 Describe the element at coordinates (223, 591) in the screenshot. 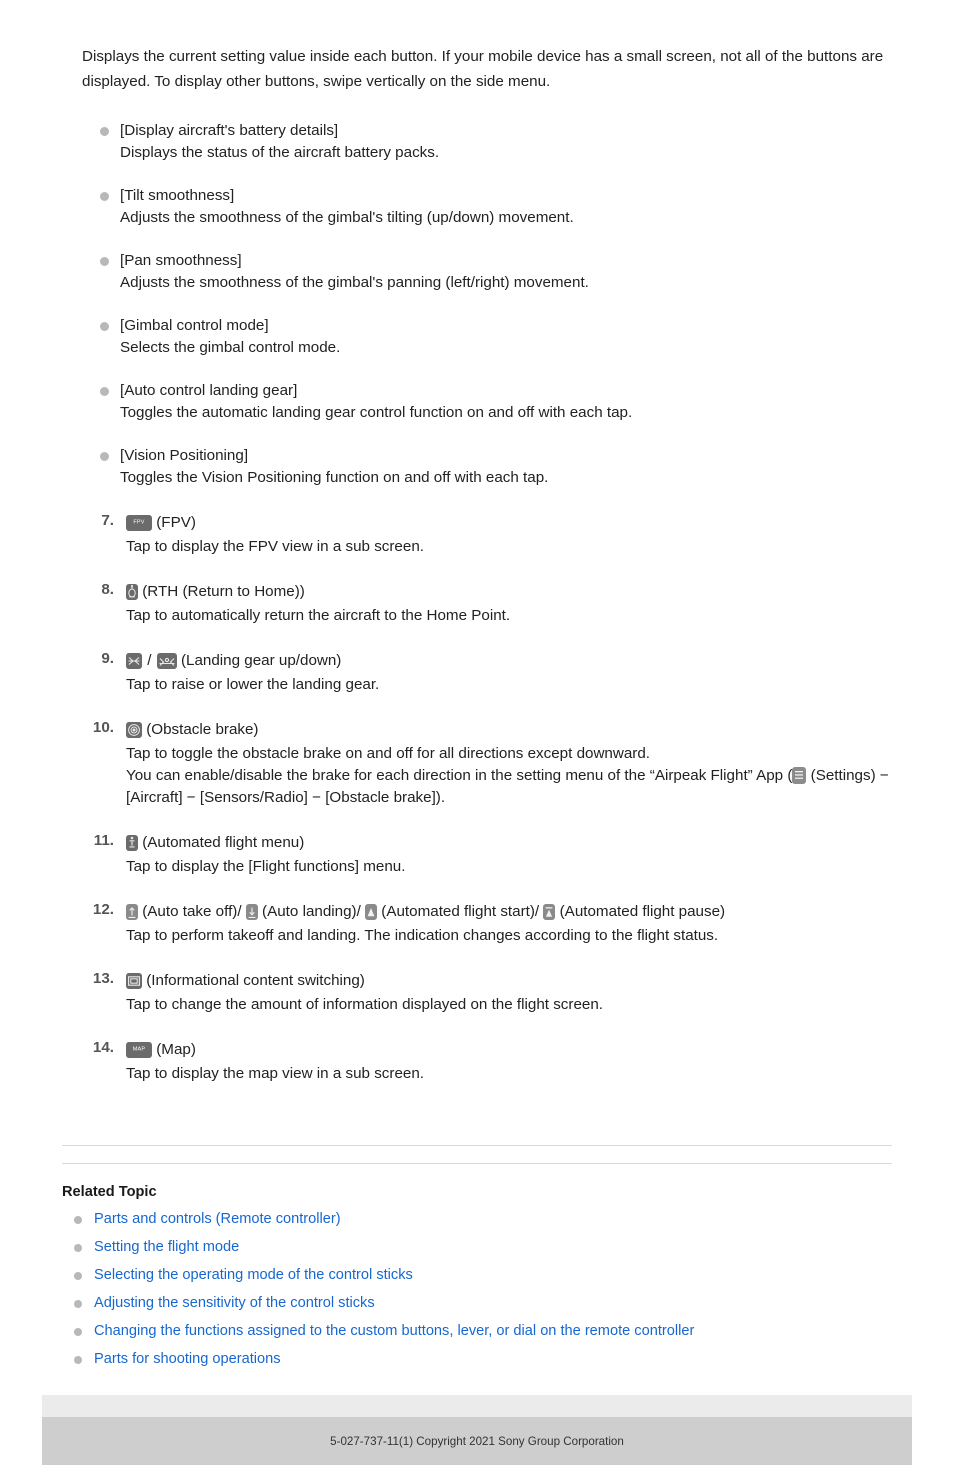

I see `step-label: (RTH (Return to Home))` at that location.